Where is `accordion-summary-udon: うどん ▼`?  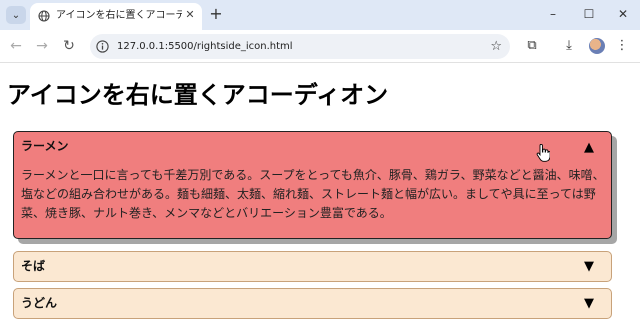
accordion-summary-udon: うどん ▼ is located at coordinates (312, 304).